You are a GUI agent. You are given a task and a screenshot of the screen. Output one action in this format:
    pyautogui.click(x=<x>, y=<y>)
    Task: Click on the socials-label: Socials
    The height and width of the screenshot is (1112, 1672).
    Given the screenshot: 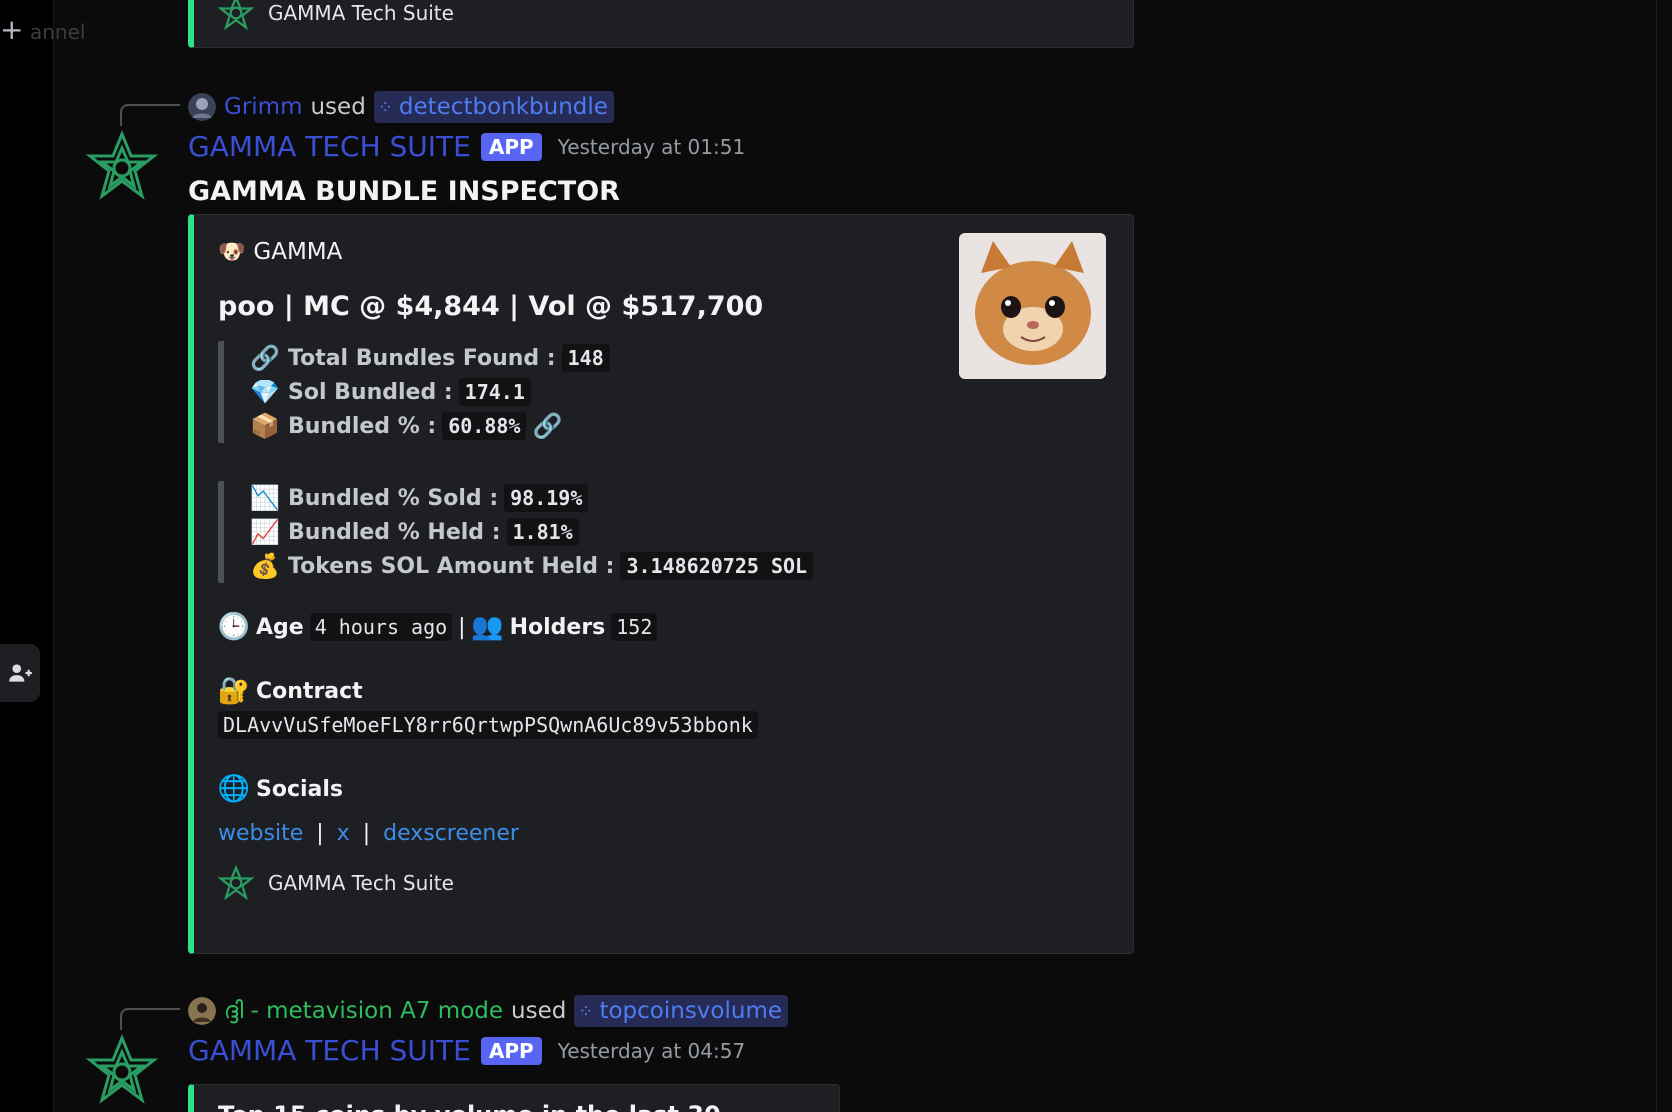 What is the action you would take?
    pyautogui.click(x=300, y=789)
    